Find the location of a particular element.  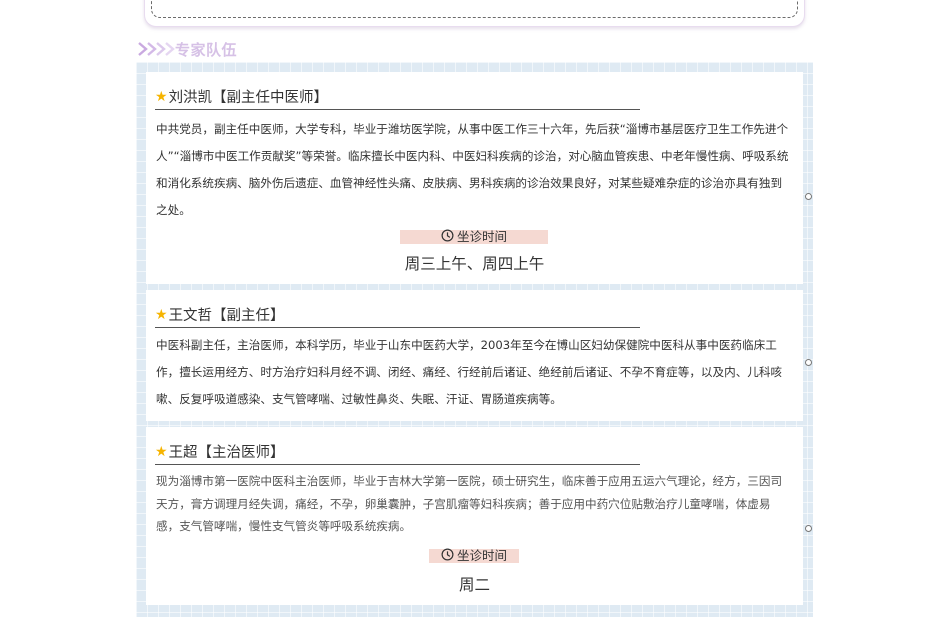

consult-schedule: 周二 is located at coordinates (474, 585).